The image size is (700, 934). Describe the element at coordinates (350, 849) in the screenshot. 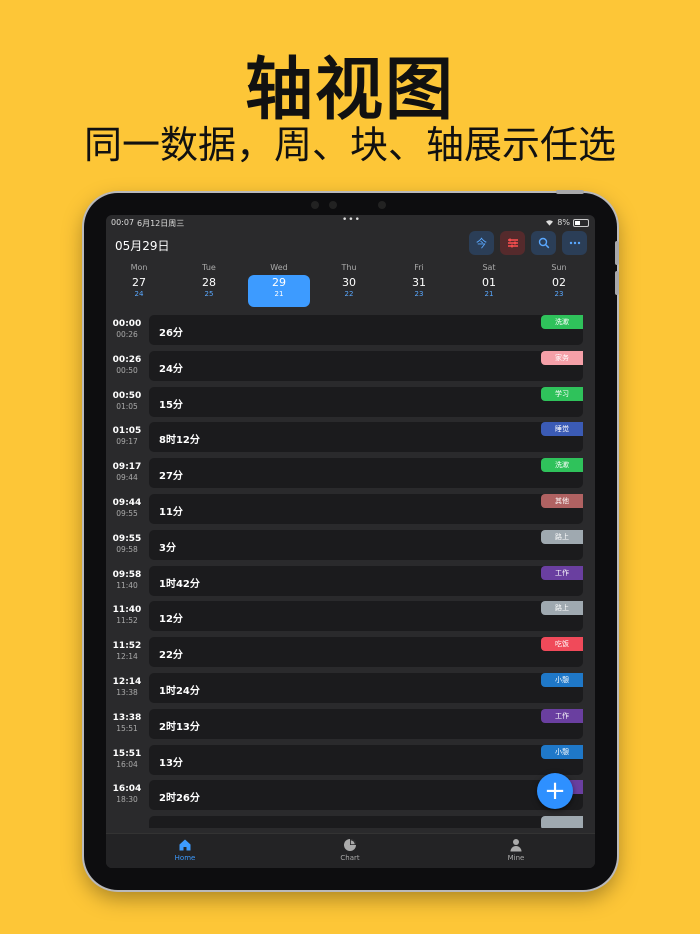

I see `tab-chart: Chart` at that location.